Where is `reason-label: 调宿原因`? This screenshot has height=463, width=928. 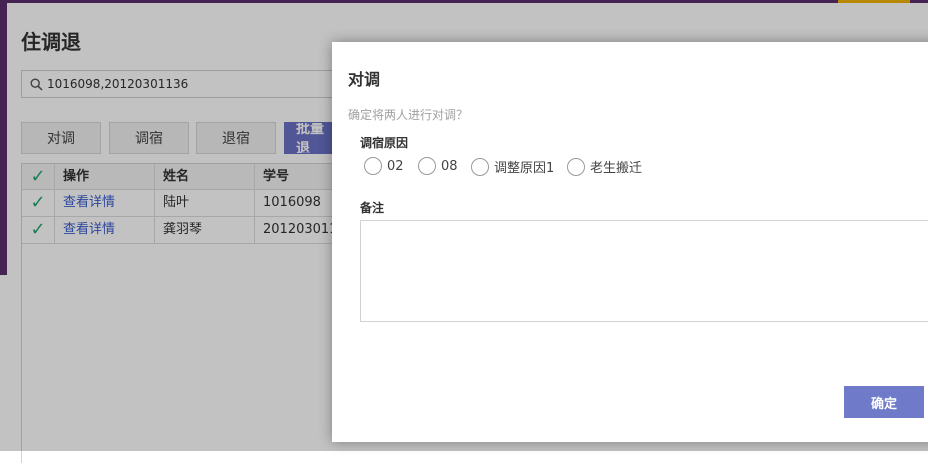 reason-label: 调宿原因 is located at coordinates (384, 143).